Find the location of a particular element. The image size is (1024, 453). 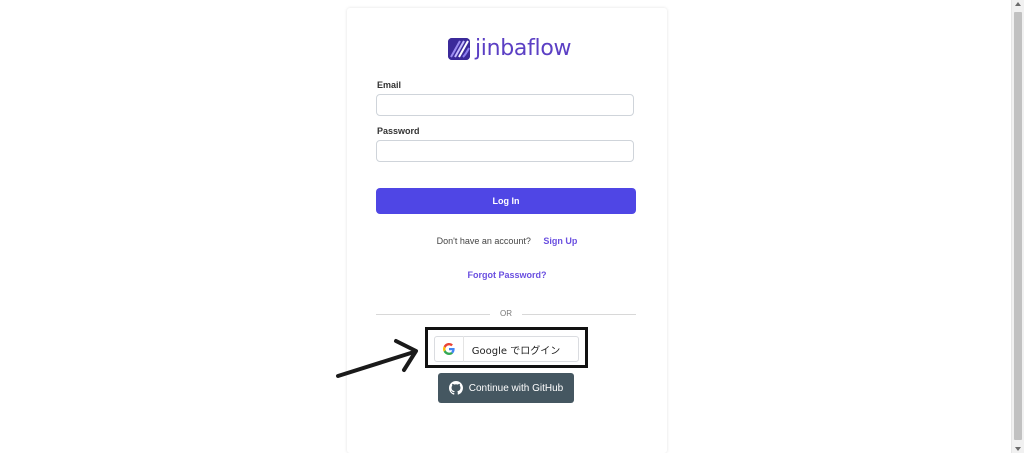

jinbaflow-logo-icon is located at coordinates (459, 48).